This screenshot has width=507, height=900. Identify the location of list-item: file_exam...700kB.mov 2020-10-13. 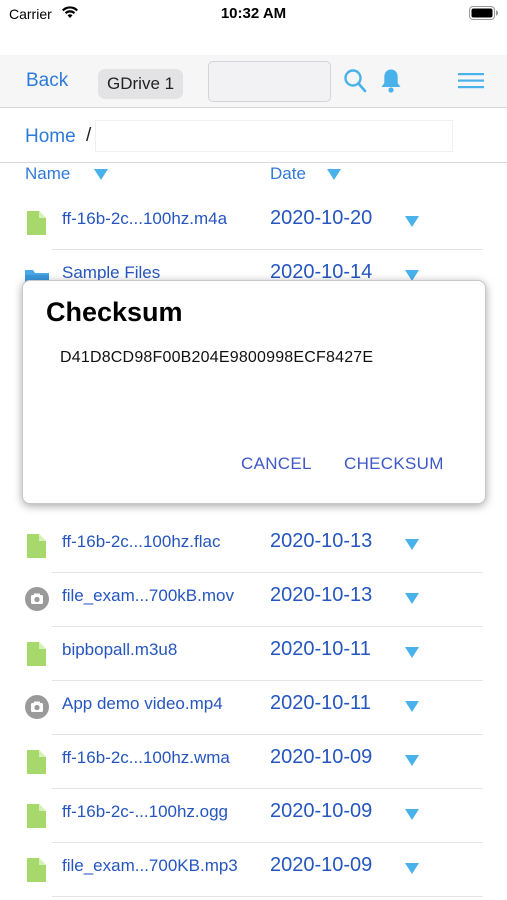
(253, 600).